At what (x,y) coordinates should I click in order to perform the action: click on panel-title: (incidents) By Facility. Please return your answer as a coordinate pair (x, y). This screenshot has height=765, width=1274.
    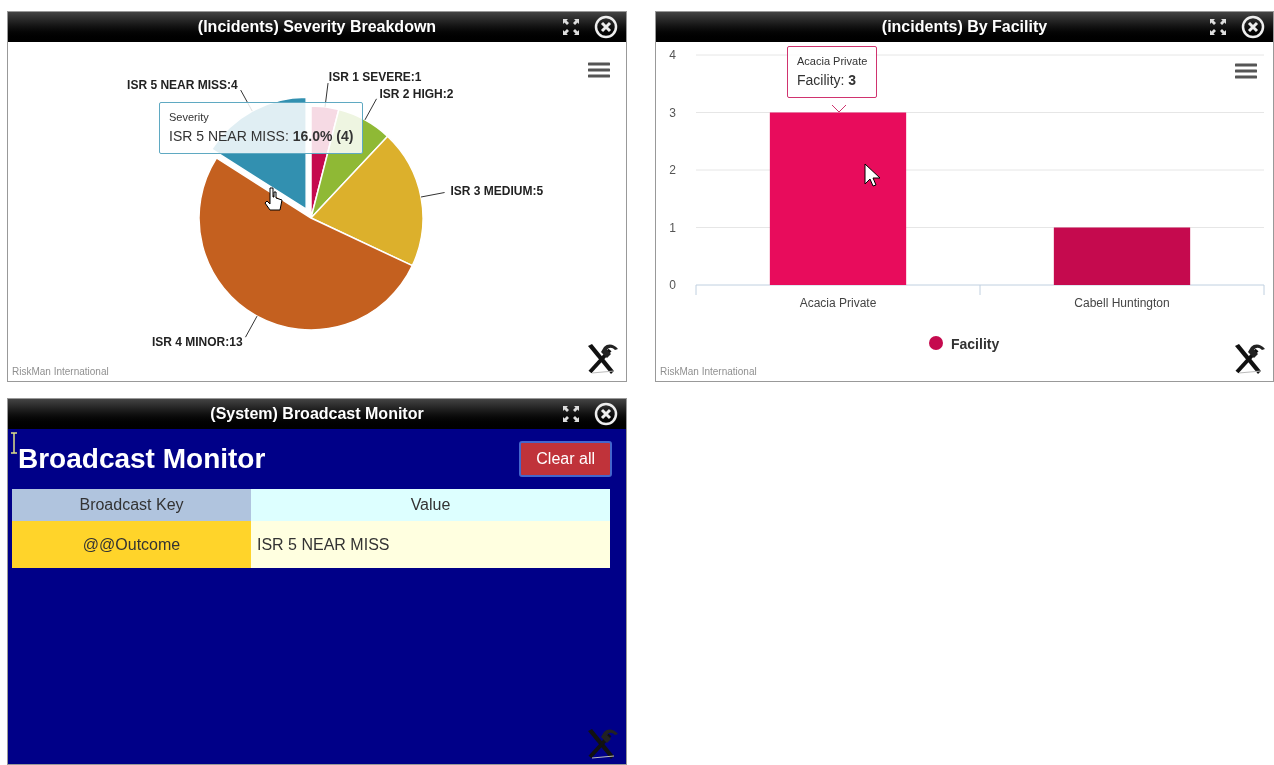
    Looking at the image, I should click on (964, 27).